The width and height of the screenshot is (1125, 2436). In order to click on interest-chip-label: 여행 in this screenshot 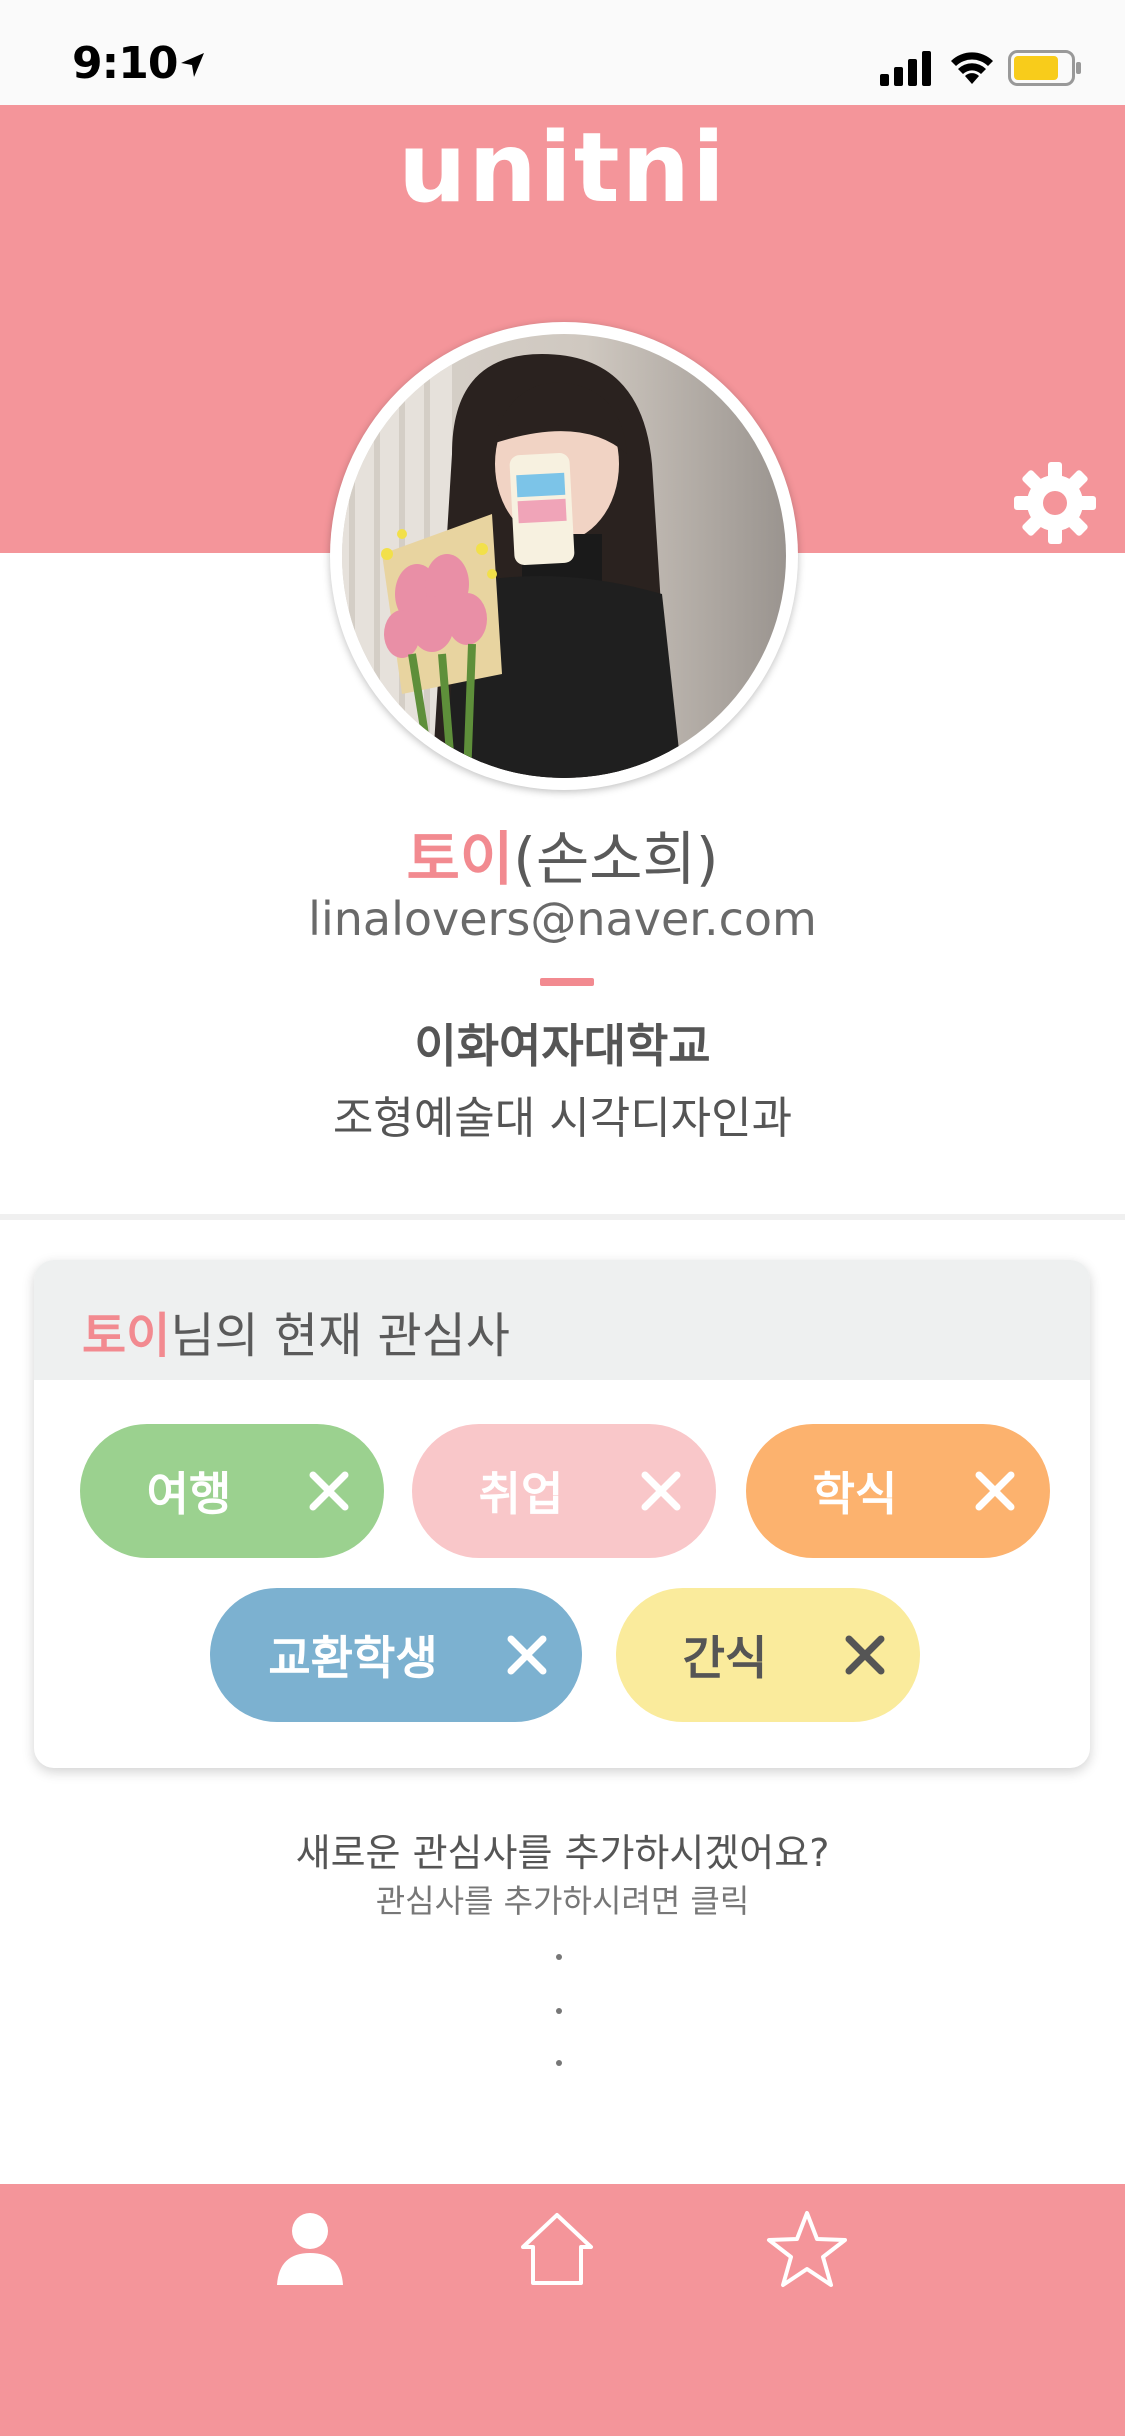, I will do `click(189, 1494)`.